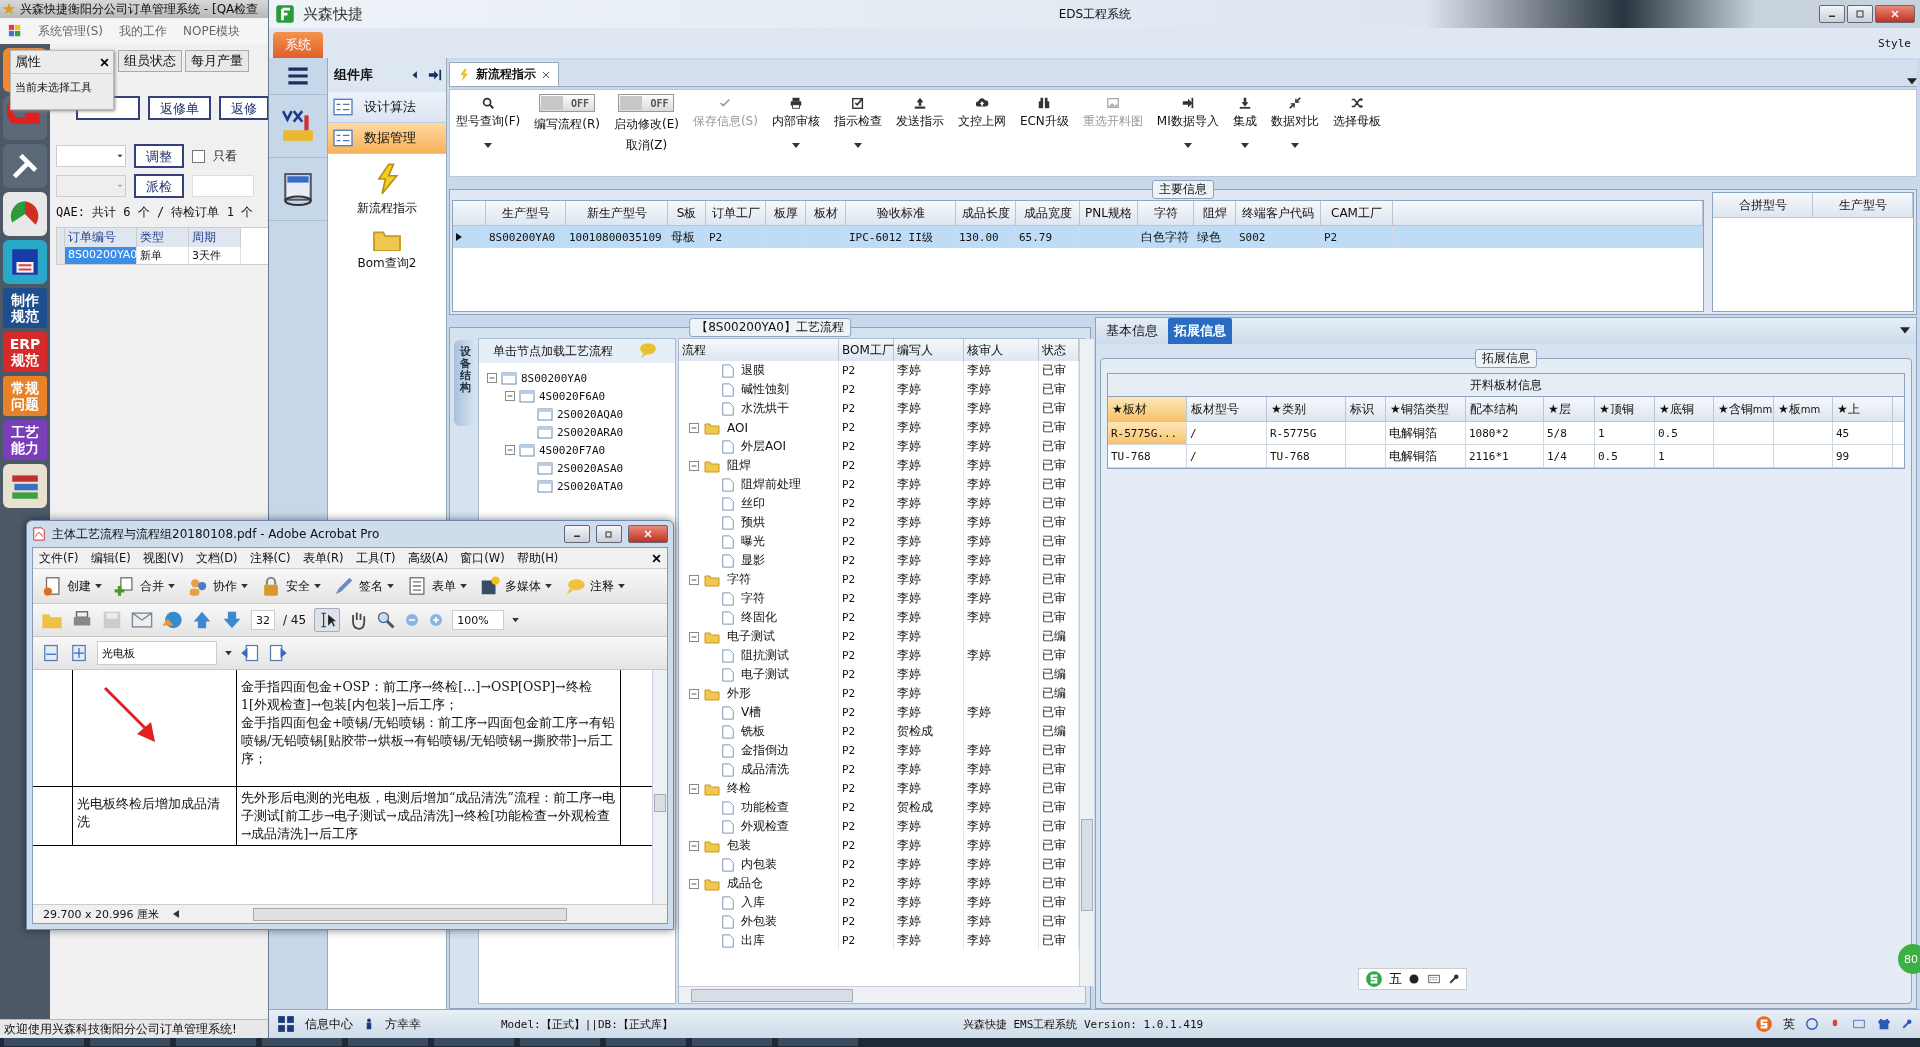 This screenshot has height=1047, width=1920. Describe the element at coordinates (1625, 409) in the screenshot. I see `column-header: ★顶铜` at that location.